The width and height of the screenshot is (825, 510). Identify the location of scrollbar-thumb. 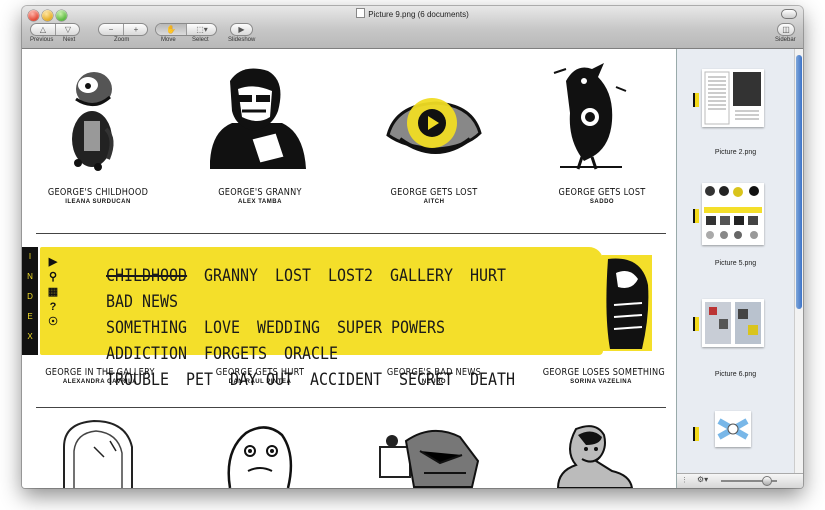
(799, 182).